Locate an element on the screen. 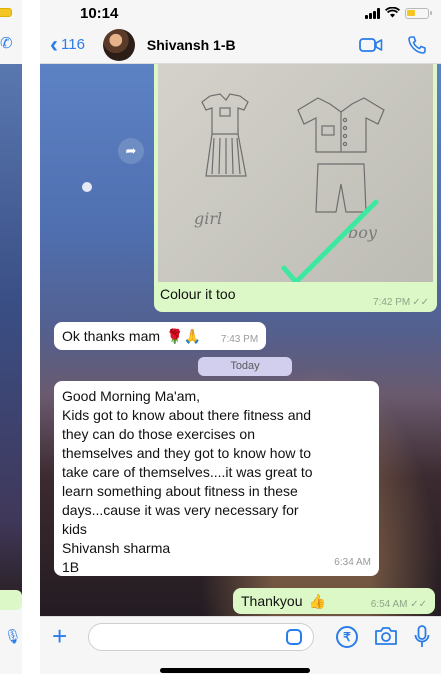 The image size is (441, 674). forward-arrow-icon: ➦ is located at coordinates (131, 151).